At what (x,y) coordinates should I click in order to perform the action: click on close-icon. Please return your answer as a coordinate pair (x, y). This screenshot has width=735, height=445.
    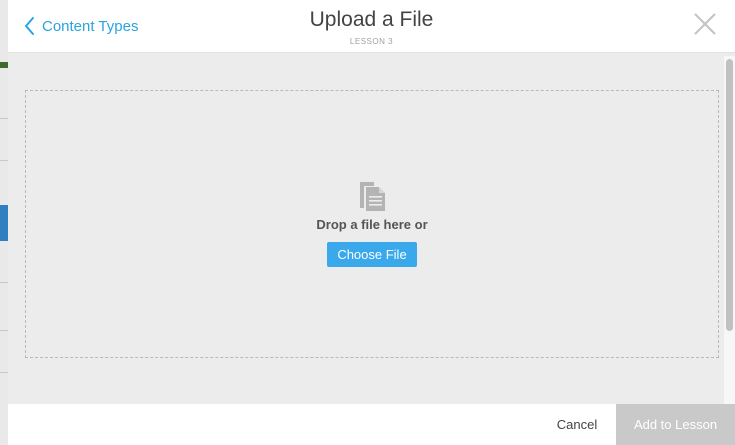
    Looking at the image, I should click on (705, 24).